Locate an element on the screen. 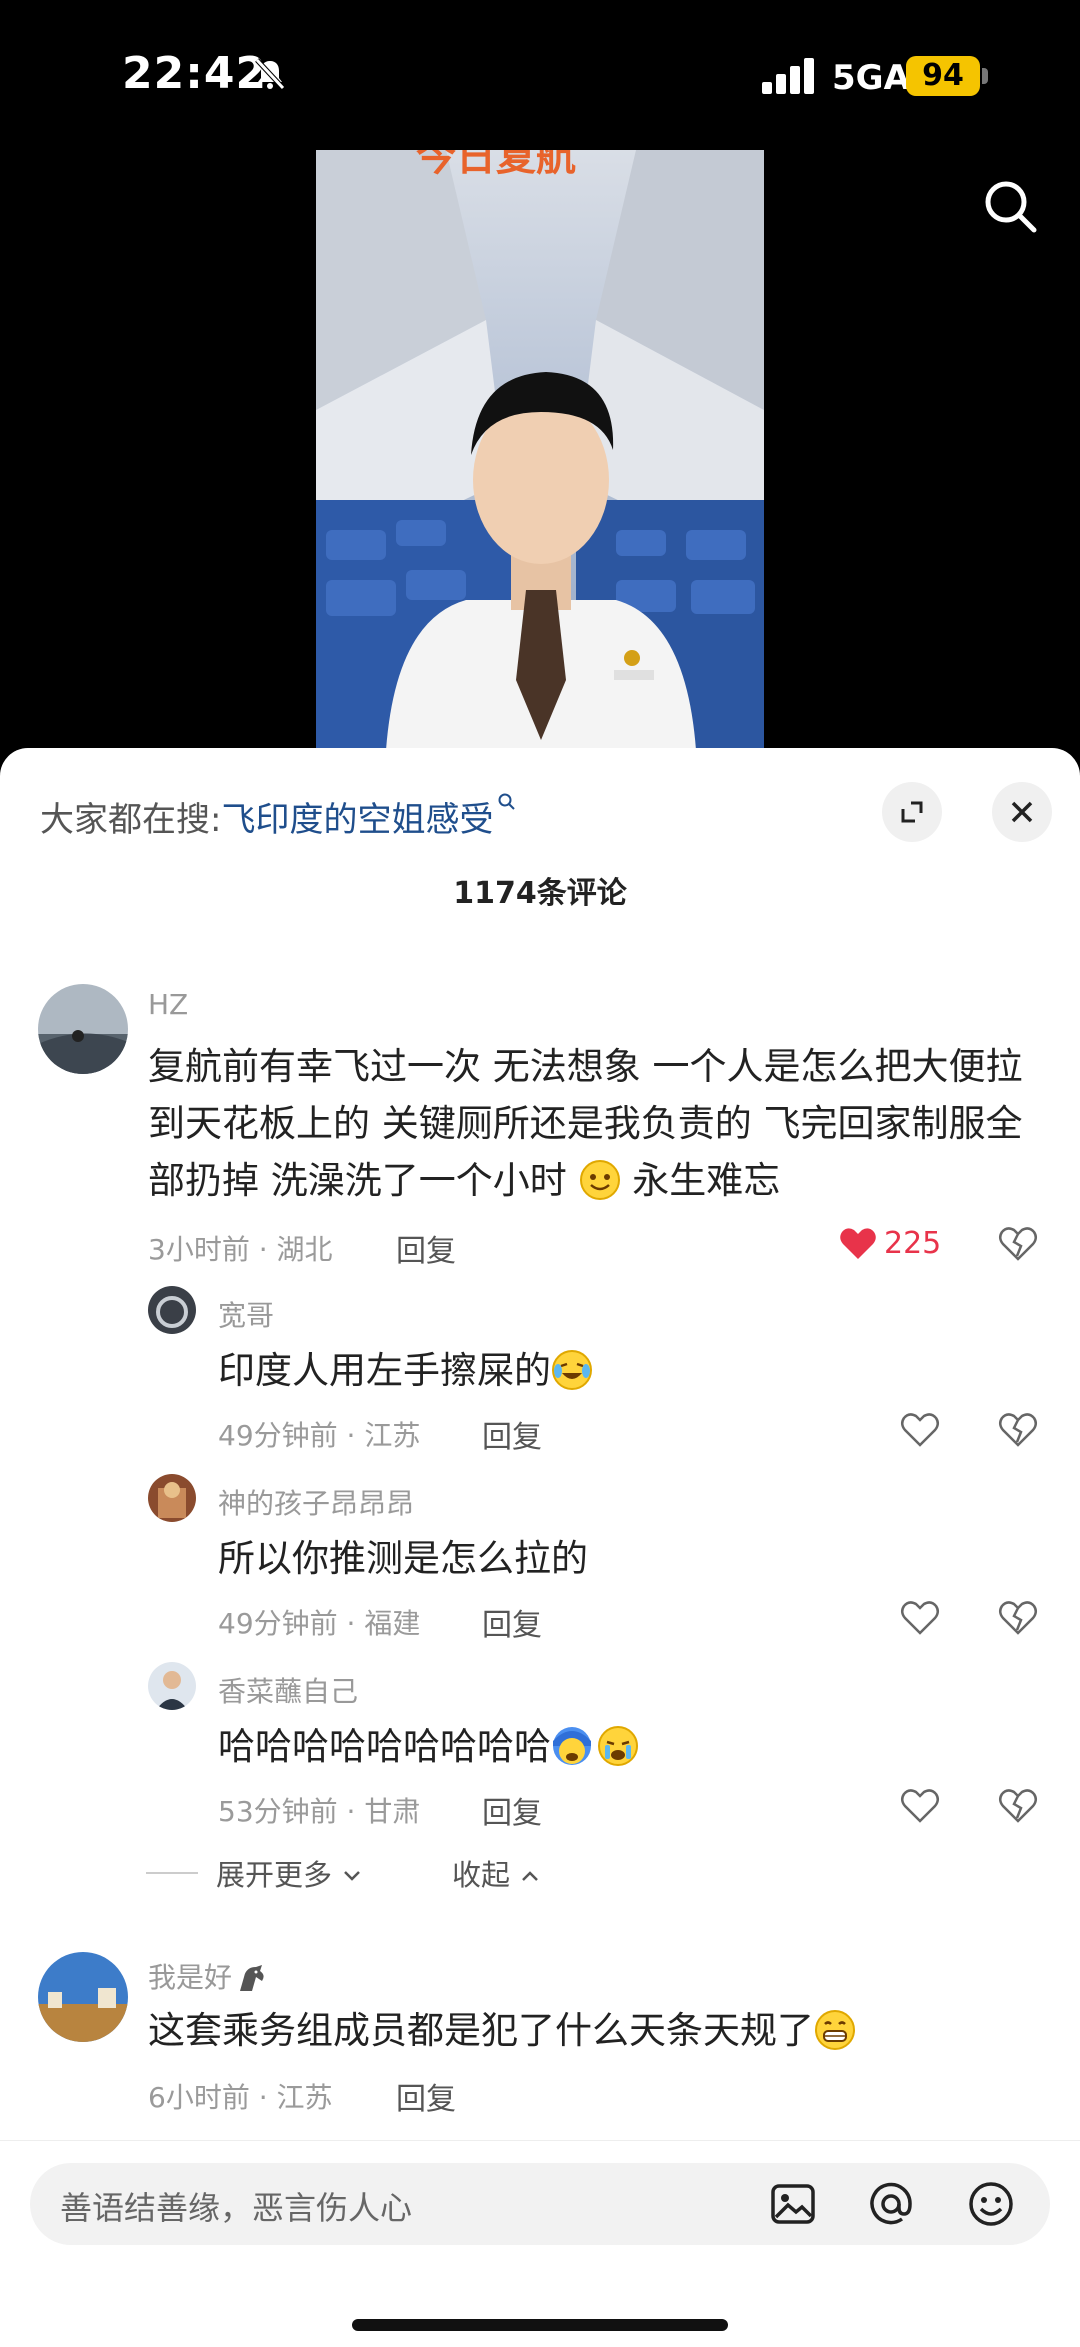 This screenshot has height=2347, width=1080. signal-icon is located at coordinates (788, 76).